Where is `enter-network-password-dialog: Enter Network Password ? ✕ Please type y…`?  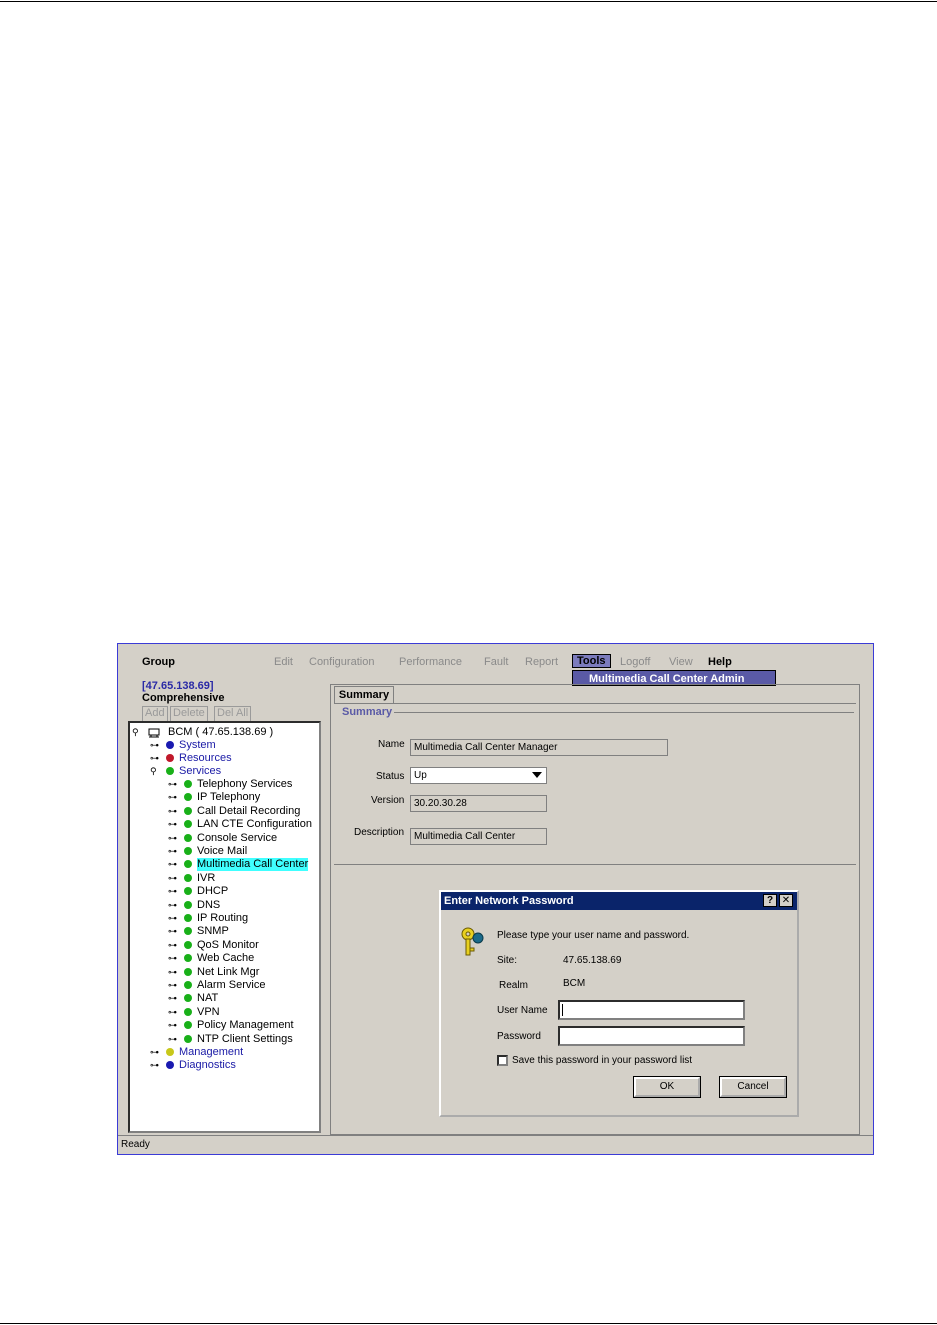
enter-network-password-dialog: Enter Network Password ? ✕ Please type y… is located at coordinates (619, 1003).